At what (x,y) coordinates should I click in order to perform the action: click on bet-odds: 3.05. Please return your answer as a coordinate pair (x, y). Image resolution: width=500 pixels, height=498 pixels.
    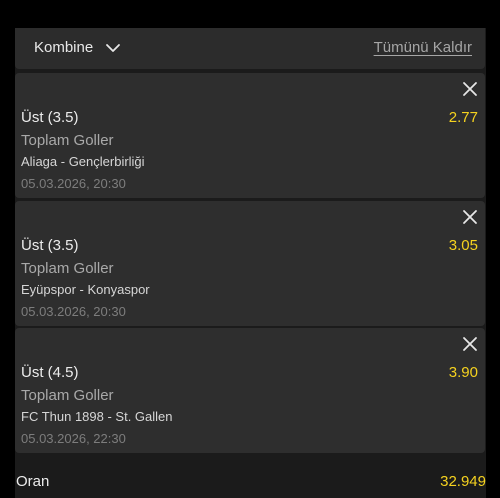
    Looking at the image, I should click on (463, 245).